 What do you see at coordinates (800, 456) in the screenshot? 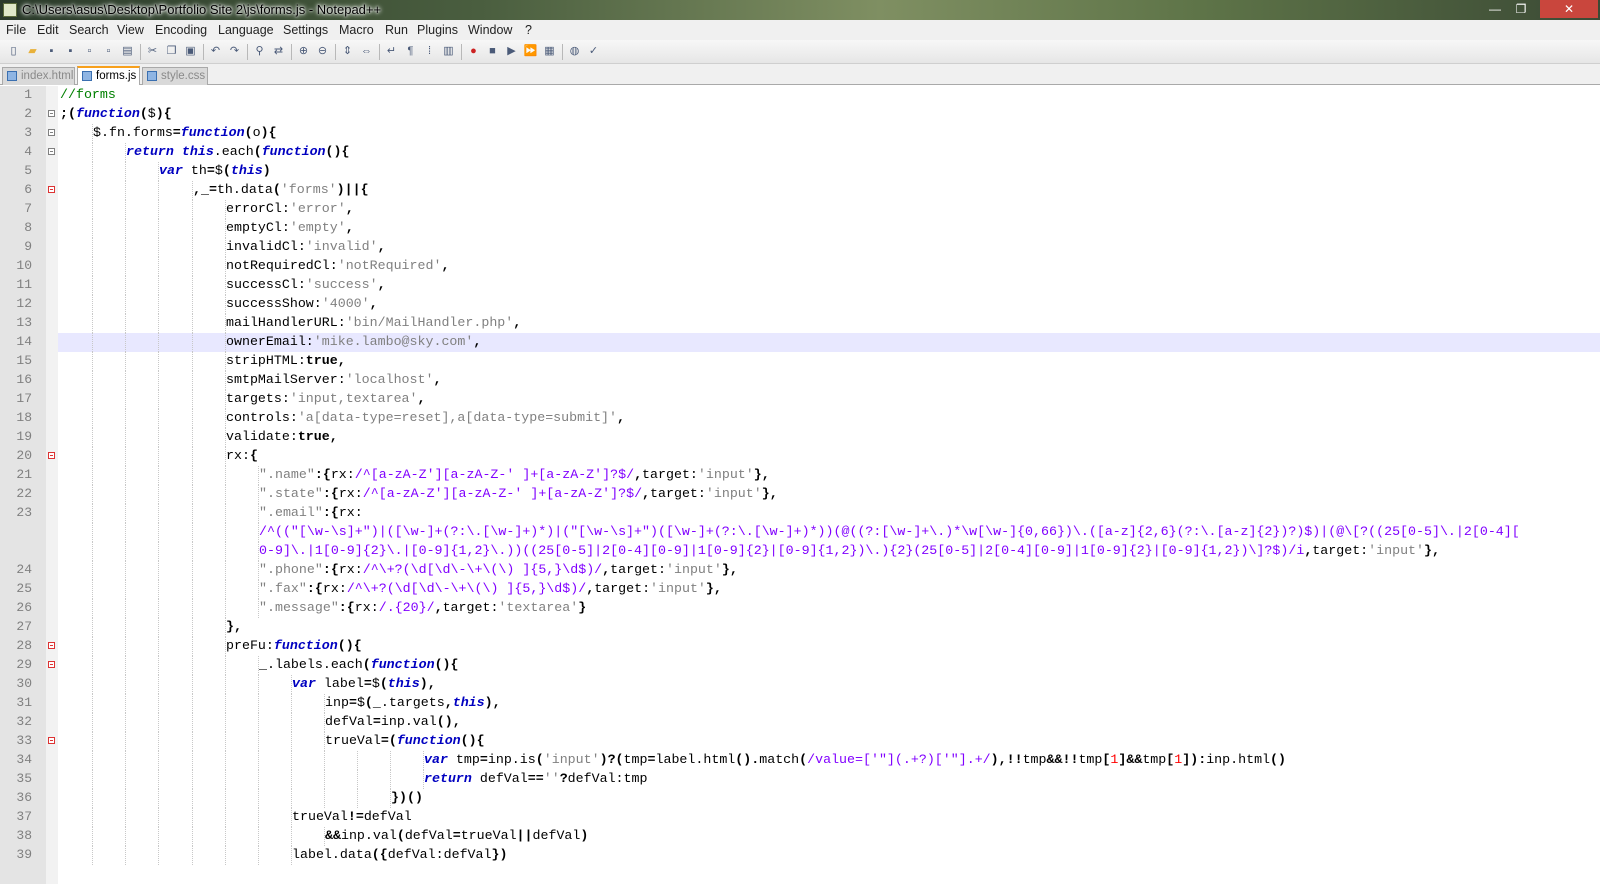
I see `code-line: 20 rx:{` at bounding box center [800, 456].